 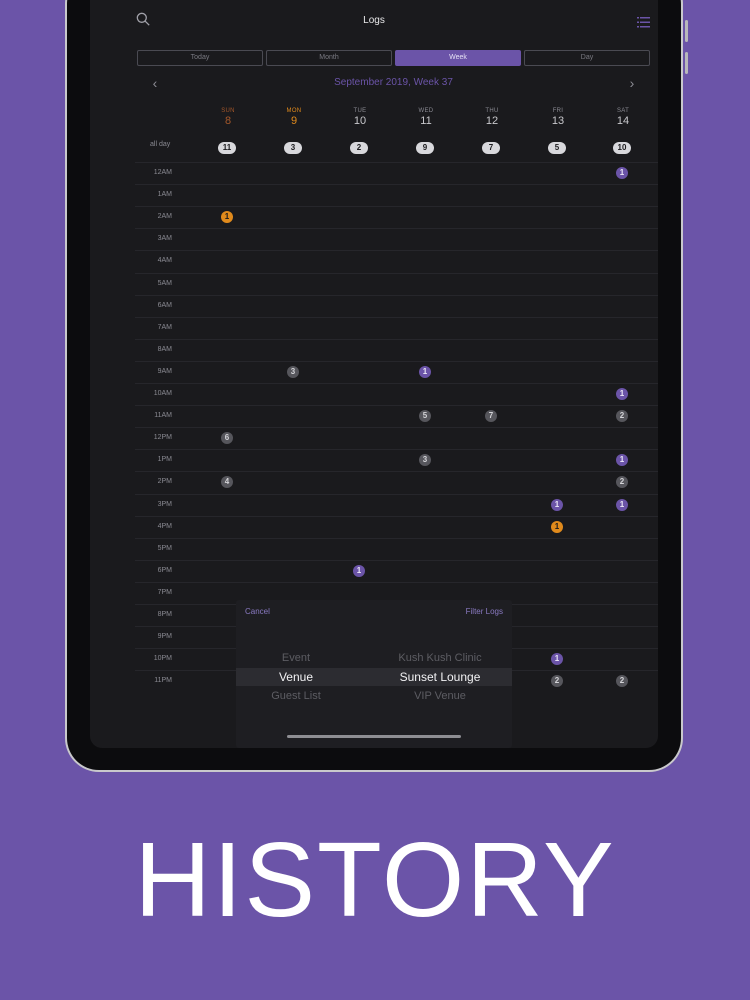 I want to click on hour-label: 3AM, so click(x=164, y=239).